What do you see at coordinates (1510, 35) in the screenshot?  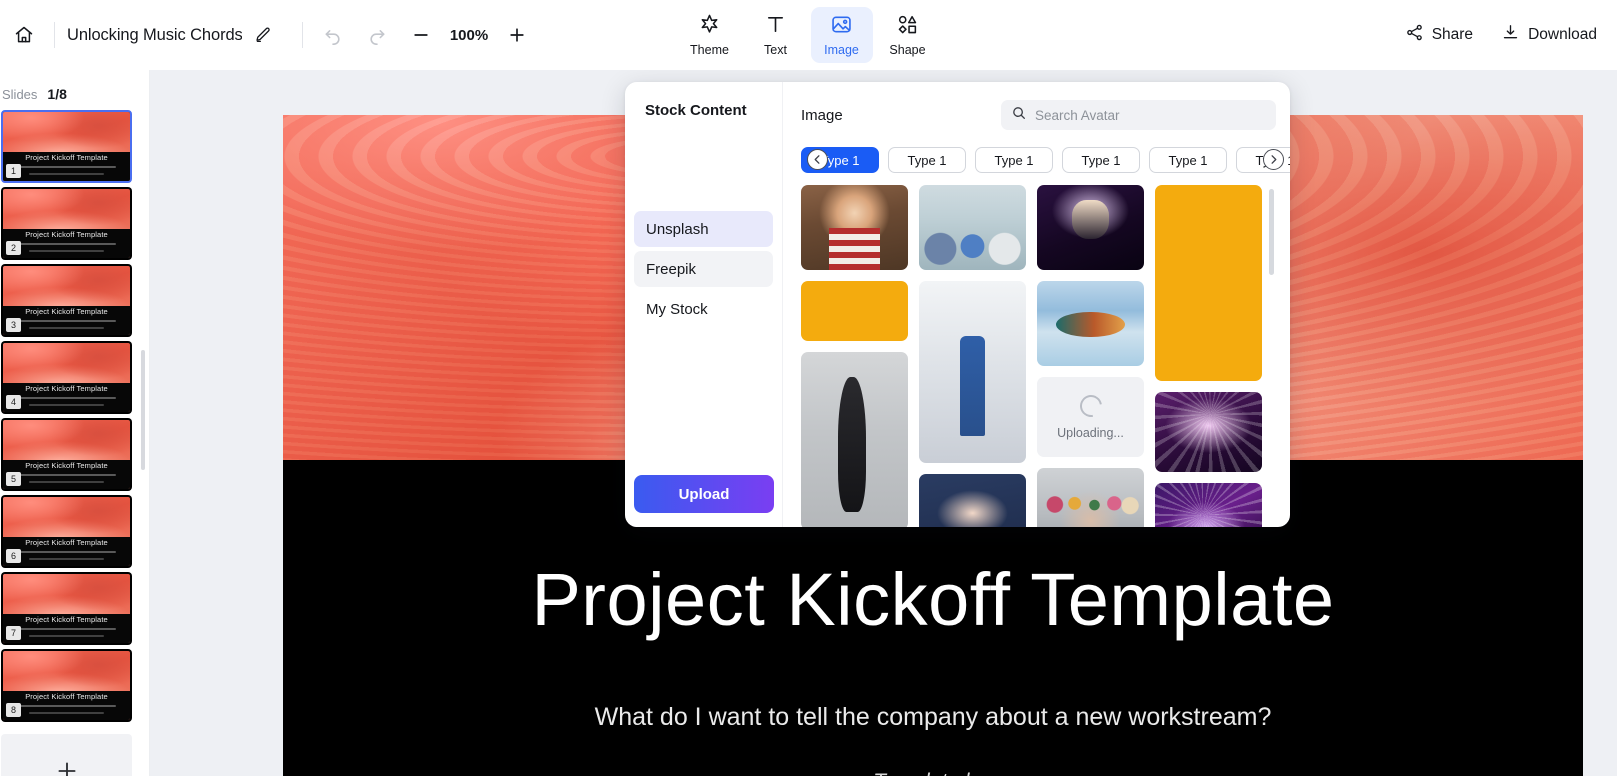 I see `download-tray-icon` at bounding box center [1510, 35].